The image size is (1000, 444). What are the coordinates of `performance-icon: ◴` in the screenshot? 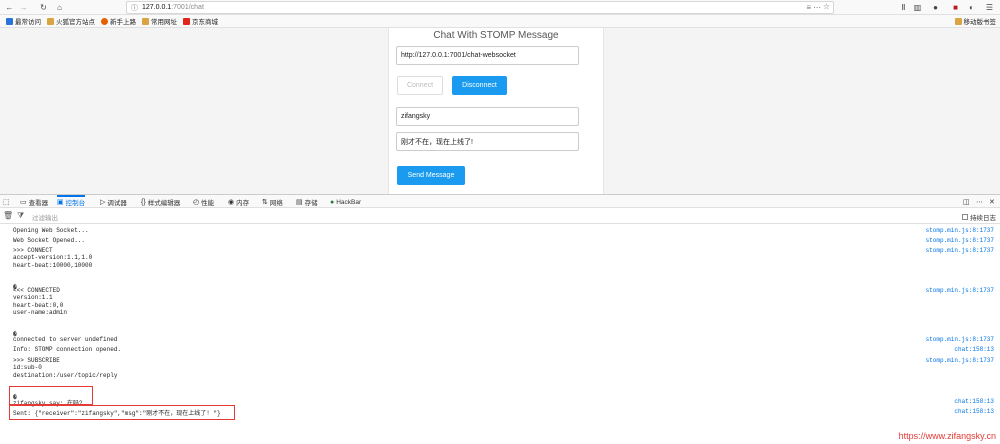 It's located at (196, 202).